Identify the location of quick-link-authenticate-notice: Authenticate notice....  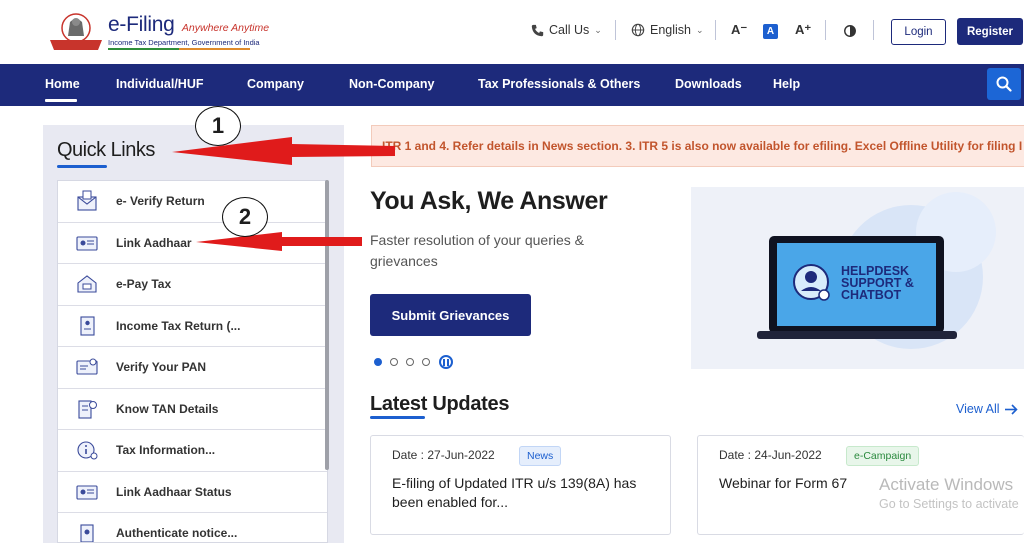
(192, 527).